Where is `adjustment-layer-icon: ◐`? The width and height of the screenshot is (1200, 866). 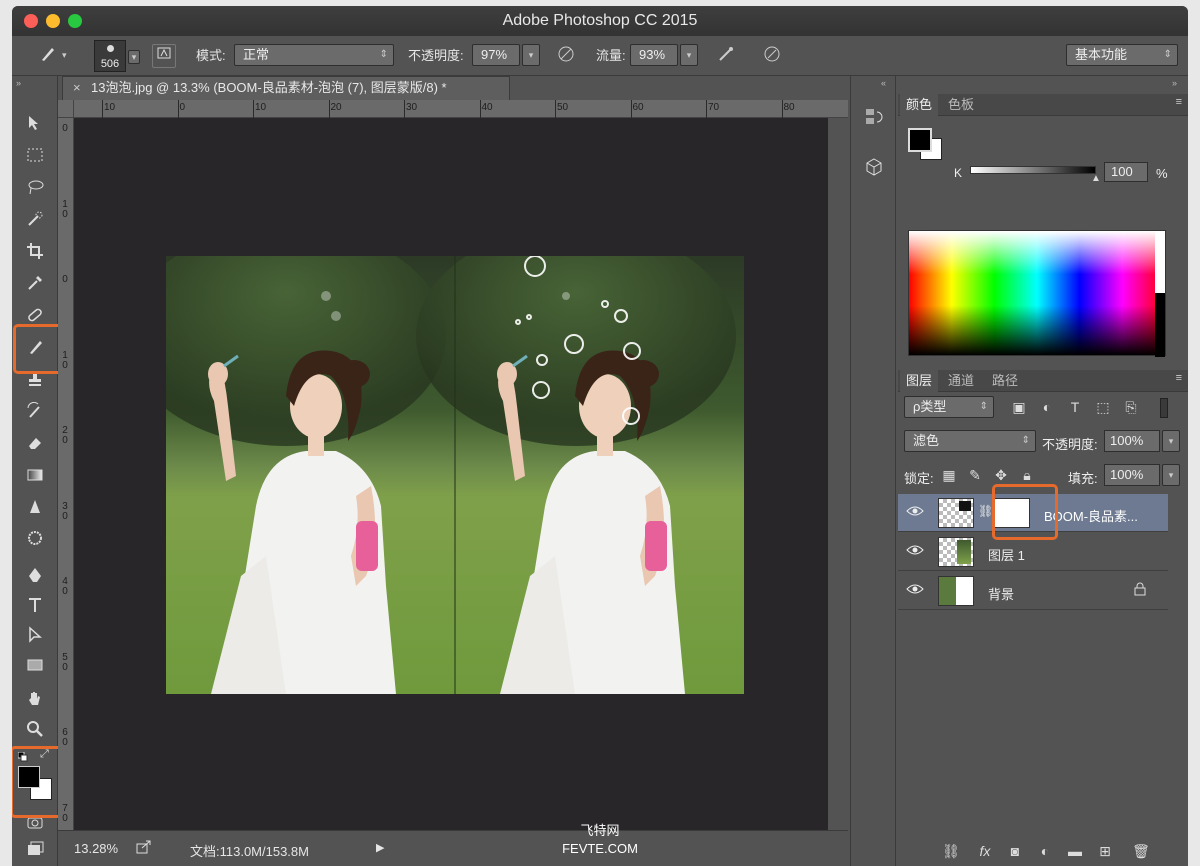 adjustment-layer-icon: ◐ is located at coordinates (1045, 851).